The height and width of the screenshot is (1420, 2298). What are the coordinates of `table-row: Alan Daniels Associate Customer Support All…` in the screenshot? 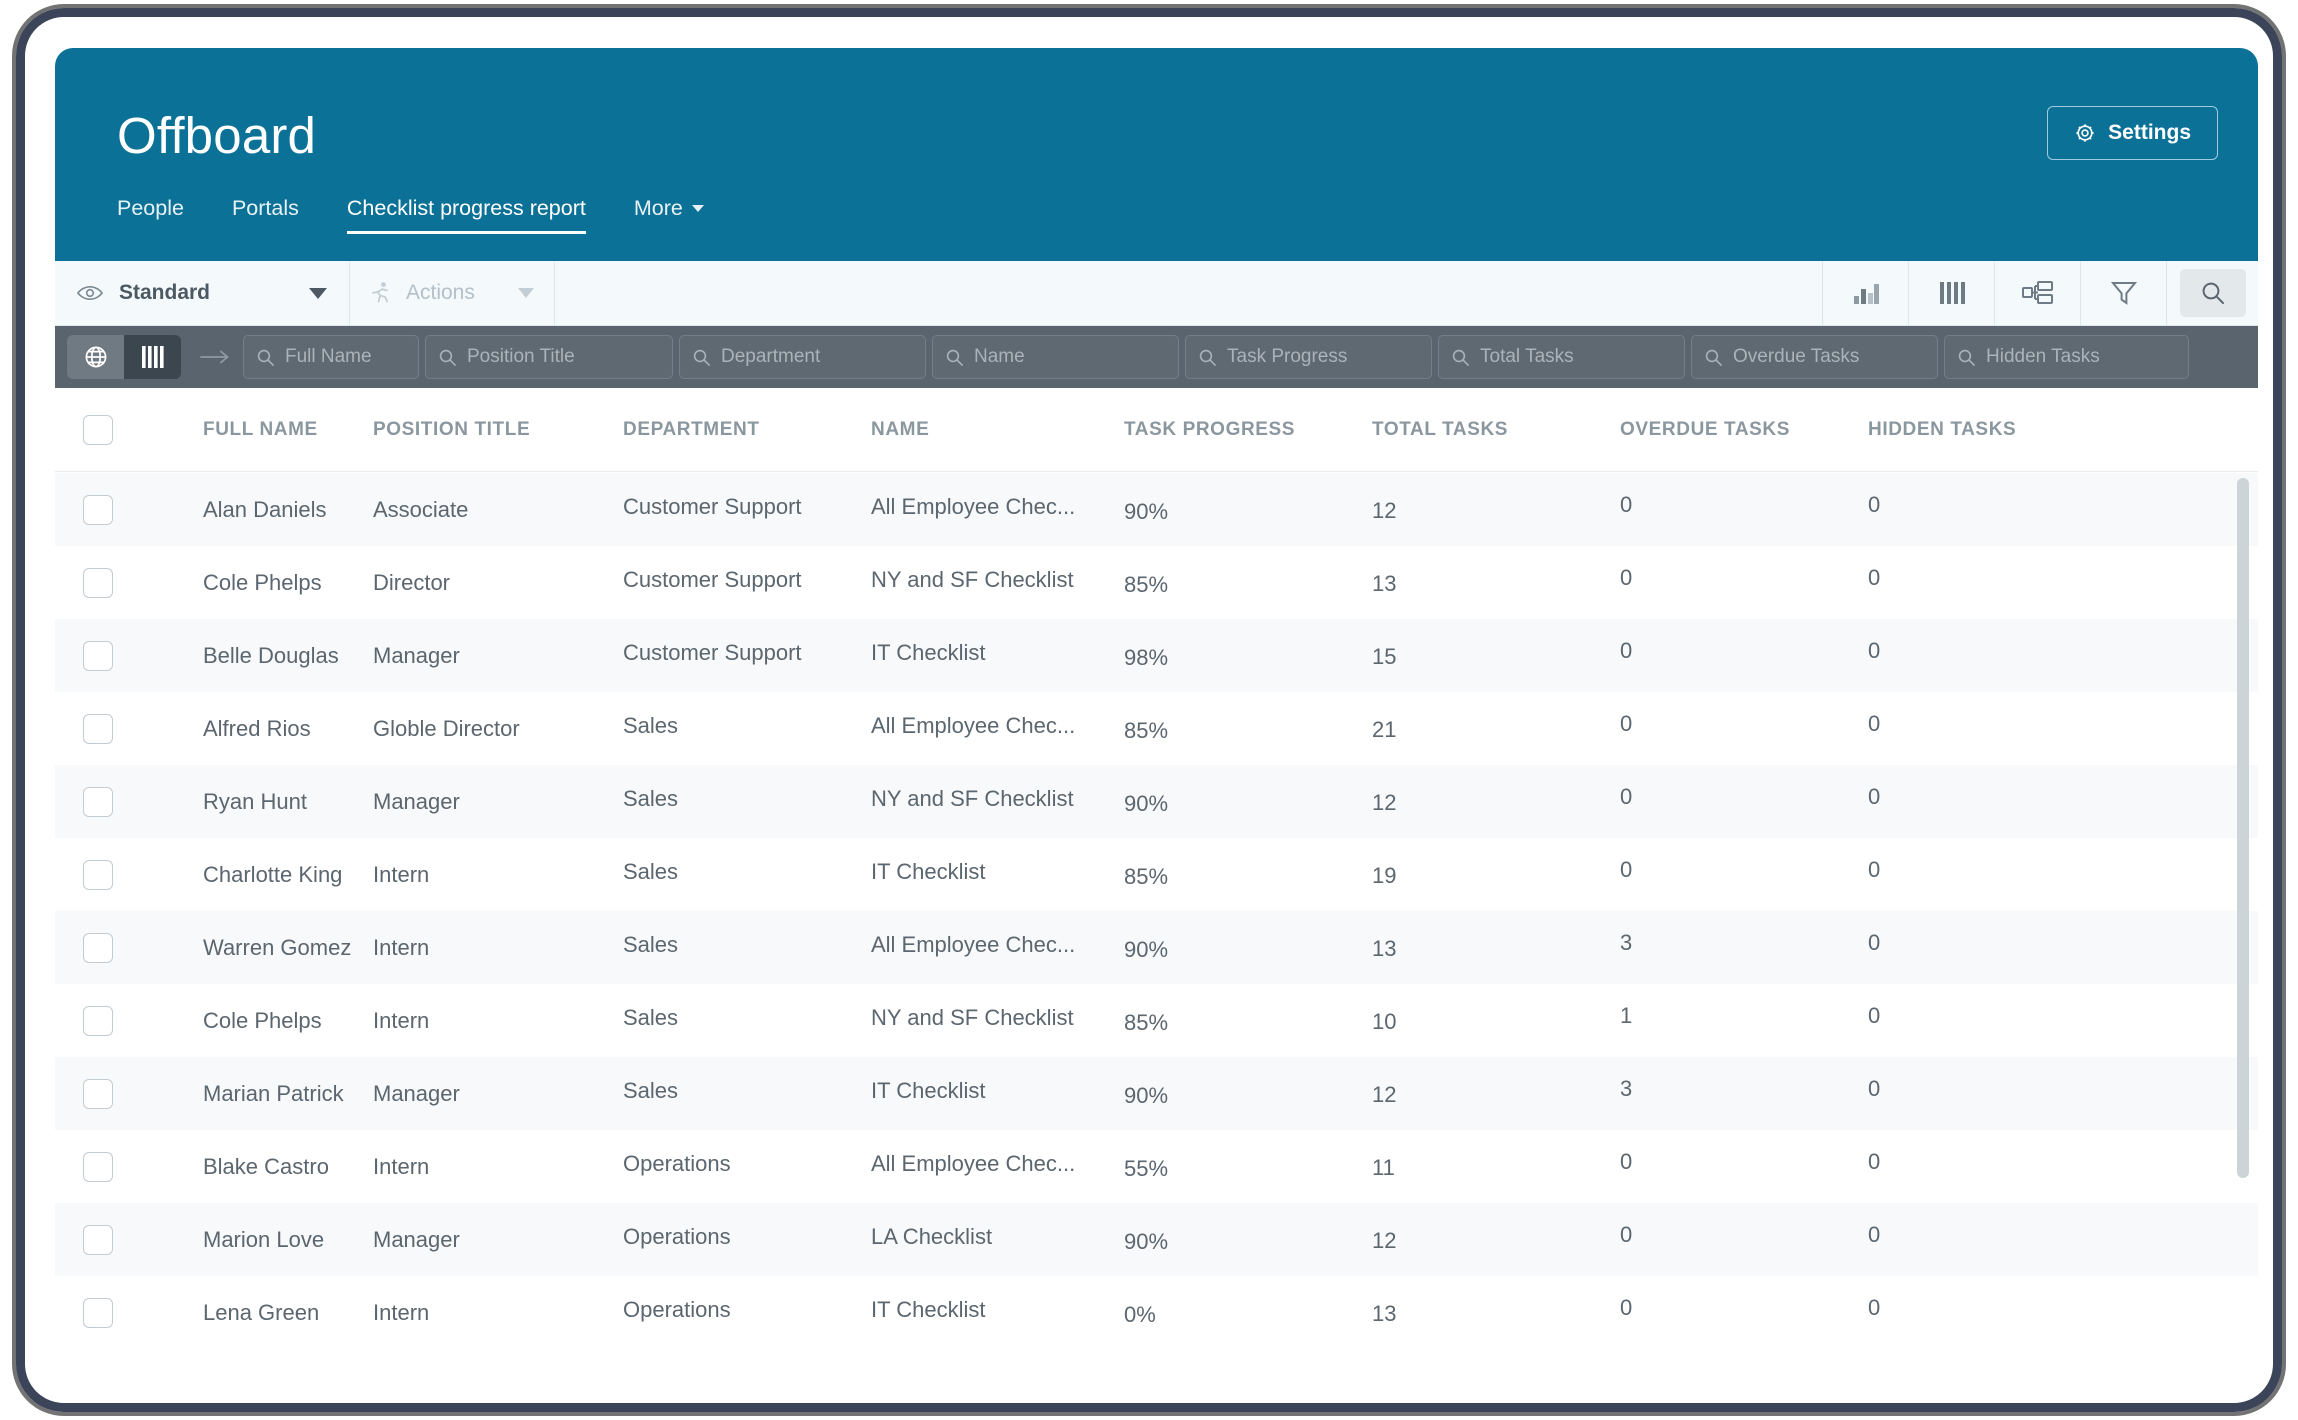 It's located at (1156, 509).